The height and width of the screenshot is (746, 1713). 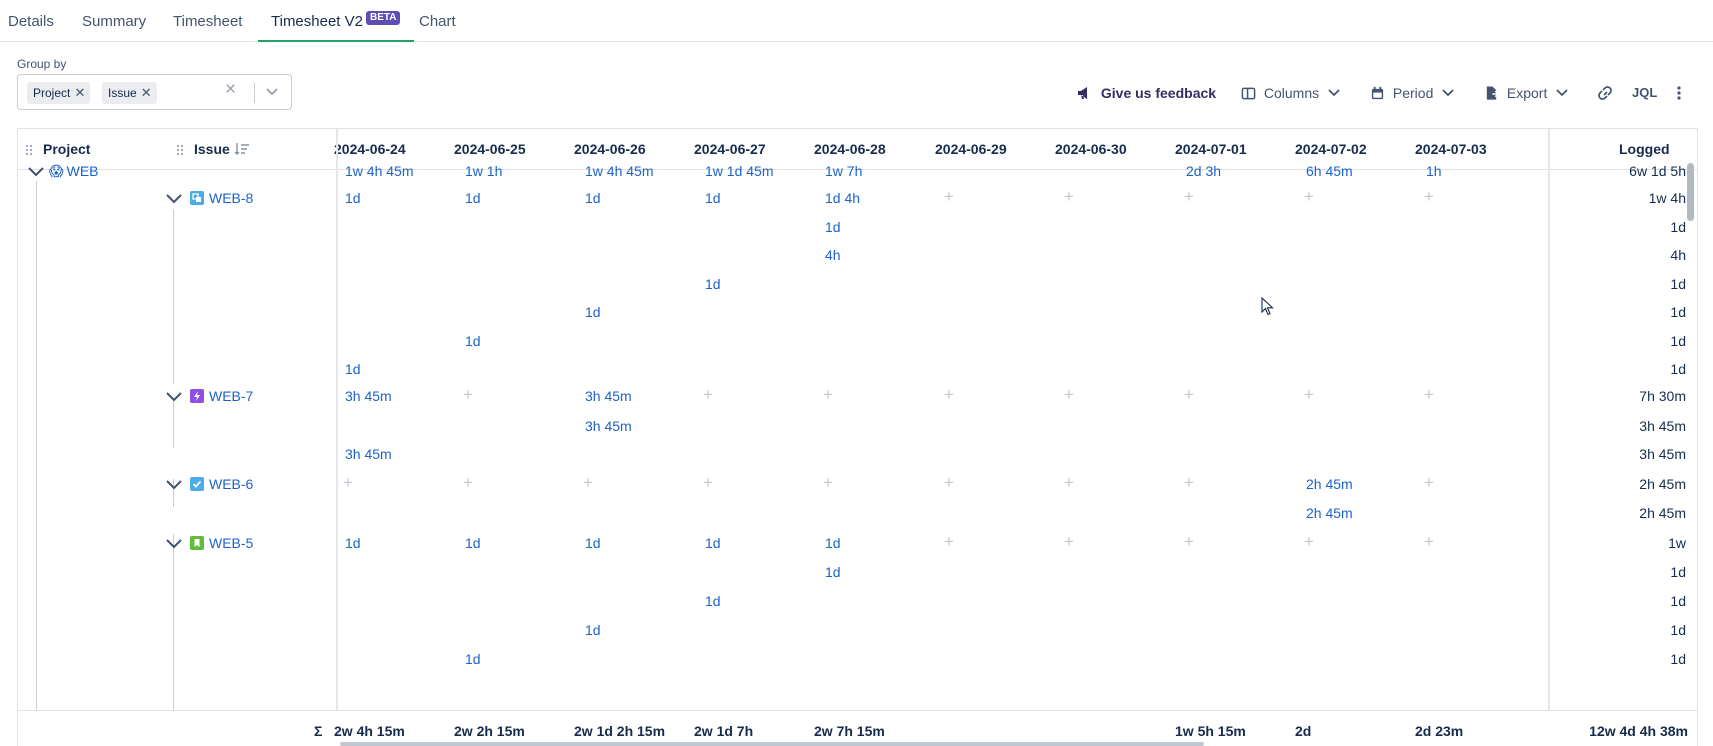 I want to click on clear-icon: ×, so click(x=230, y=90).